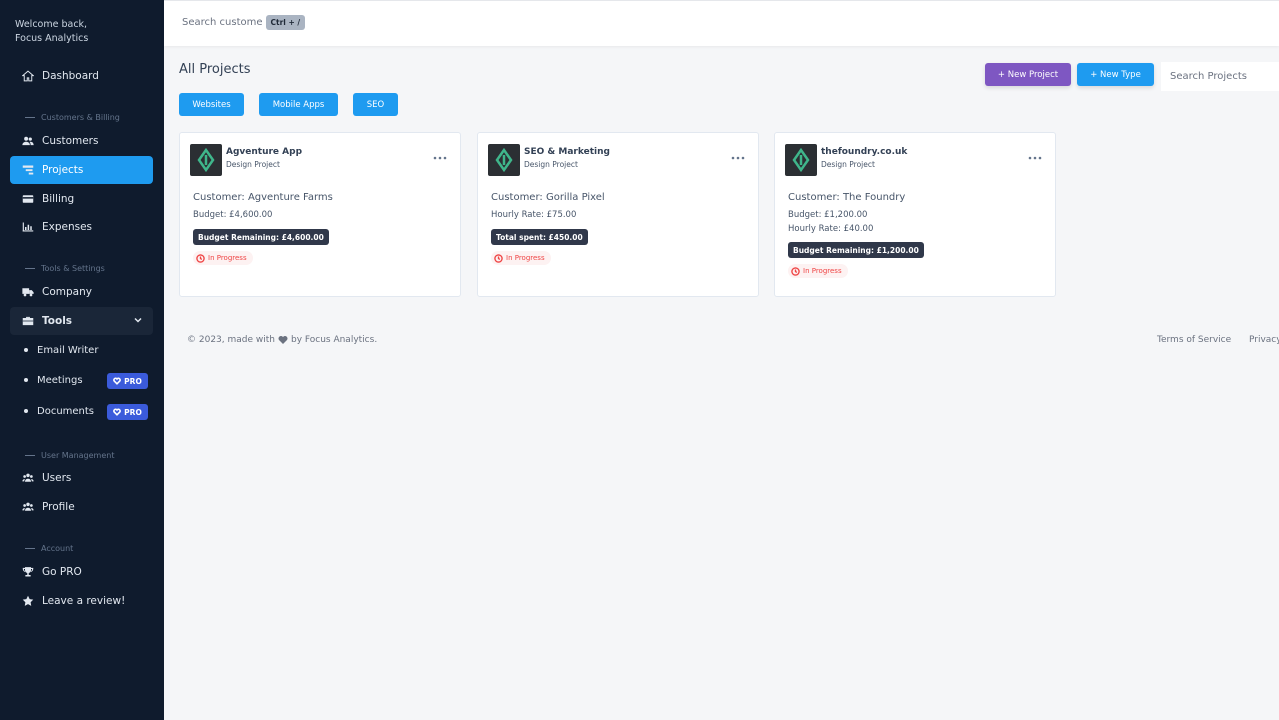 Image resolution: width=1279 pixels, height=720 pixels. I want to click on sidebar-item-expenses: Expenses, so click(81, 227).